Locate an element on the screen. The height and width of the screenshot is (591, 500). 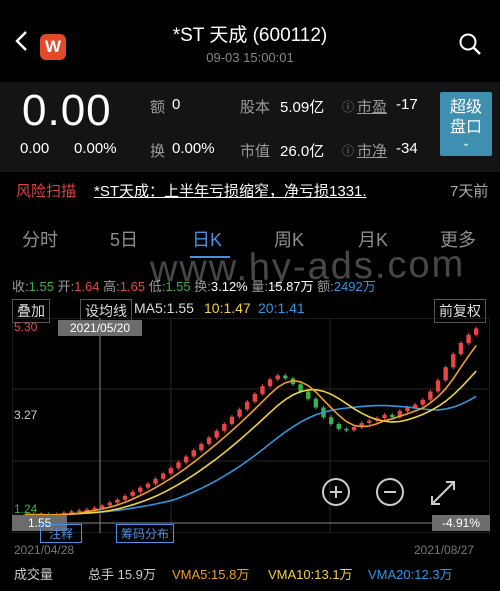
notes-button: 注释 is located at coordinates (61, 533).